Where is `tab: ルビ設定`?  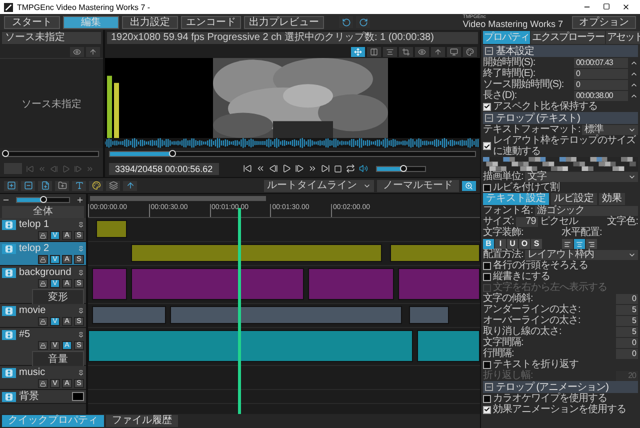 tab: ルビ設定 is located at coordinates (574, 199).